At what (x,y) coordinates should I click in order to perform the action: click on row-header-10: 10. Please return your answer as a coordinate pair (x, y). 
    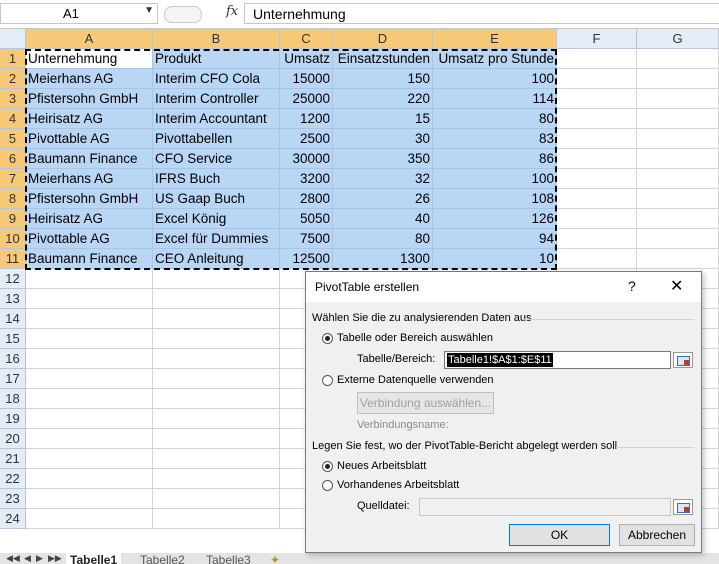
    Looking at the image, I should click on (13, 239).